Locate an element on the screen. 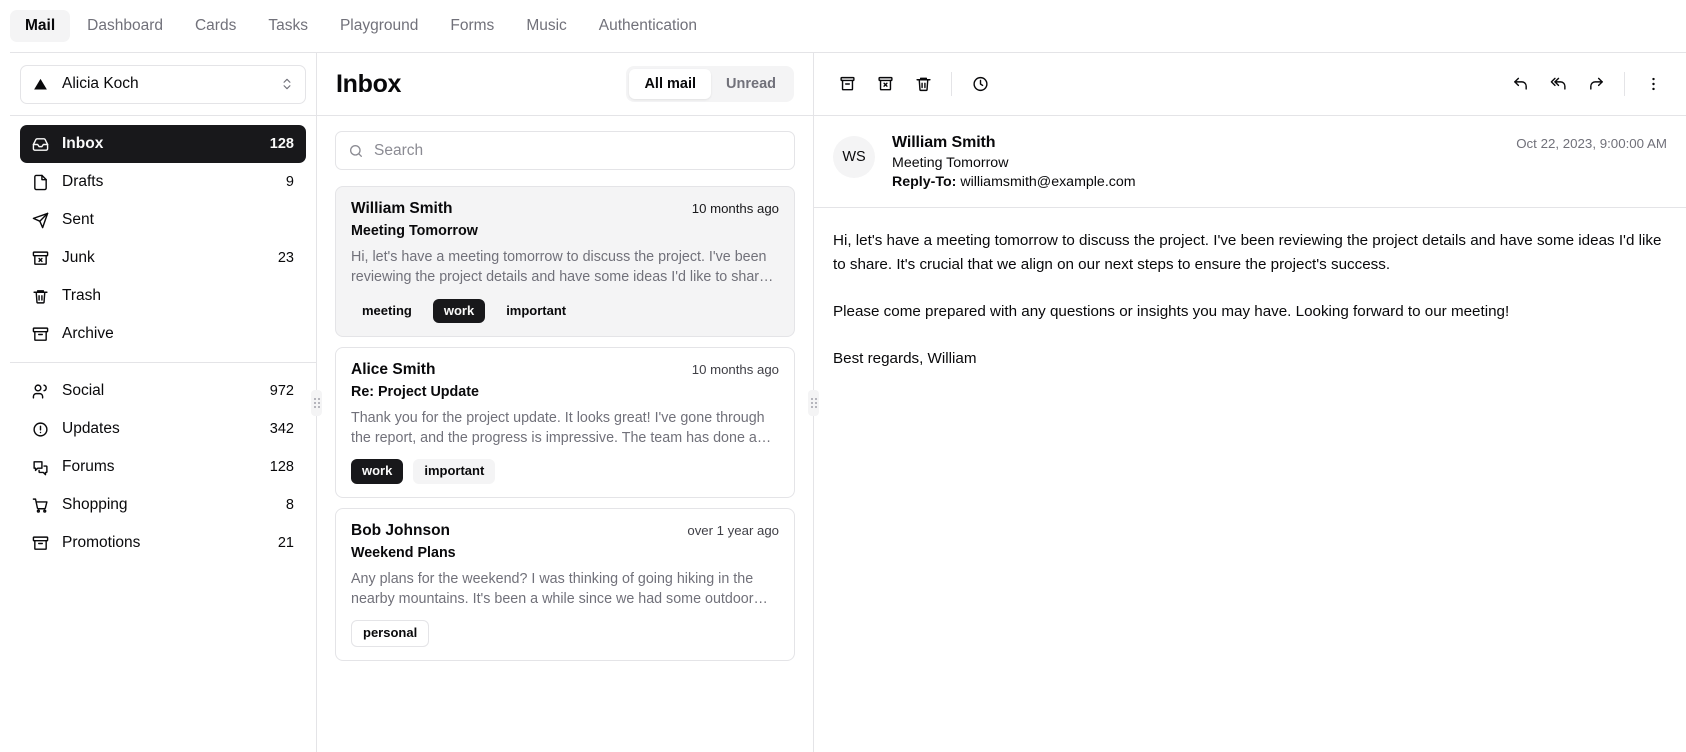 This screenshot has width=1686, height=752. trash-icon is located at coordinates (40, 296).